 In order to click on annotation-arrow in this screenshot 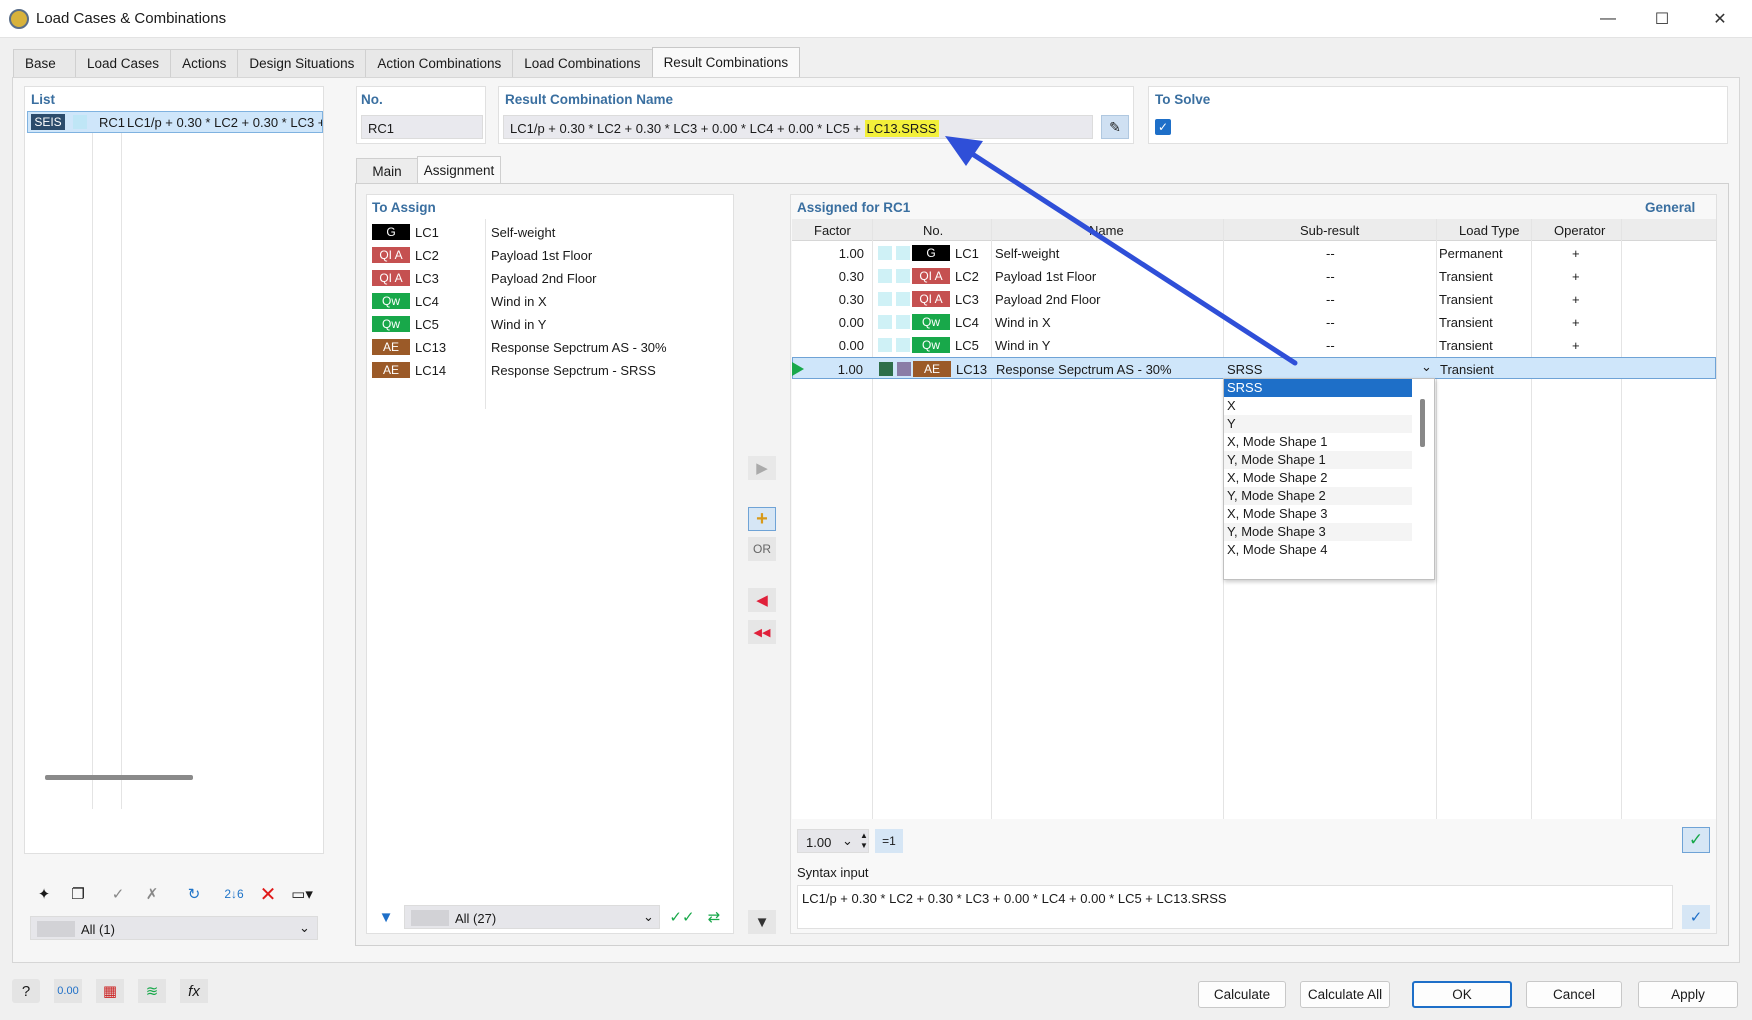, I will do `click(1121, 251)`.